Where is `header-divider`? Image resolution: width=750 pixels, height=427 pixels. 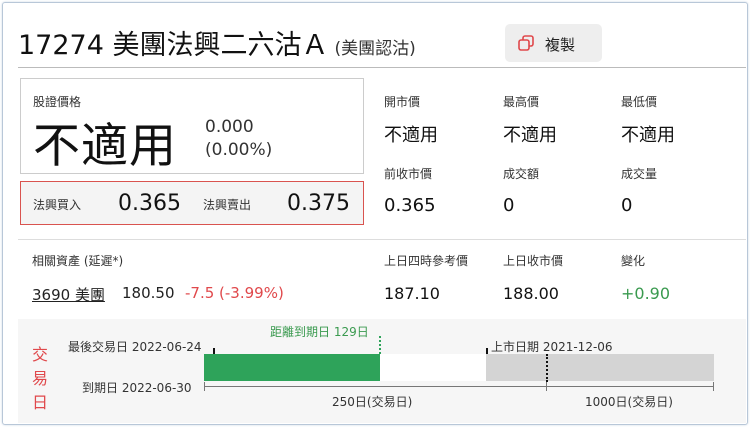 header-divider is located at coordinates (382, 67).